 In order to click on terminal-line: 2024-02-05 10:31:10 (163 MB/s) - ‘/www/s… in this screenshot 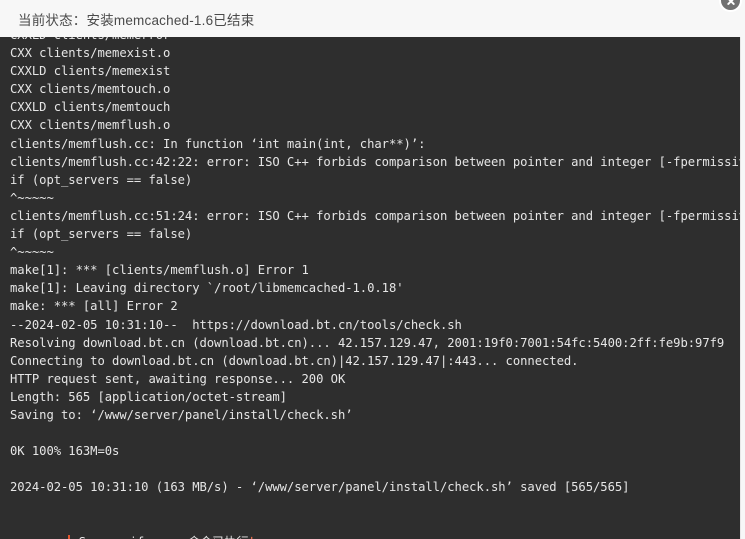, I will do `click(320, 487)`.